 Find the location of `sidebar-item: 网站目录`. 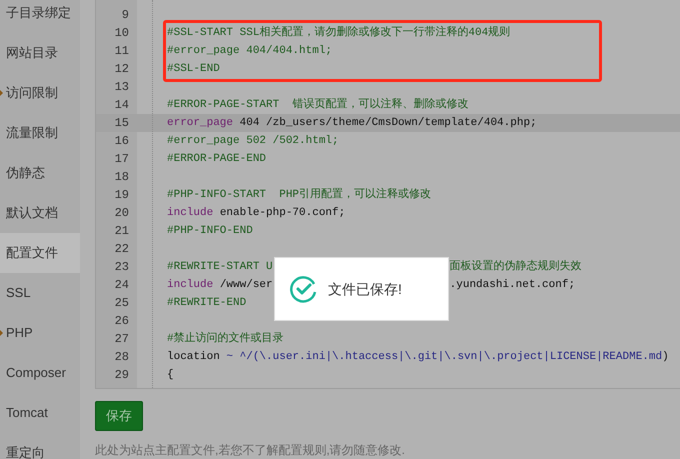

sidebar-item: 网站目录 is located at coordinates (40, 53).